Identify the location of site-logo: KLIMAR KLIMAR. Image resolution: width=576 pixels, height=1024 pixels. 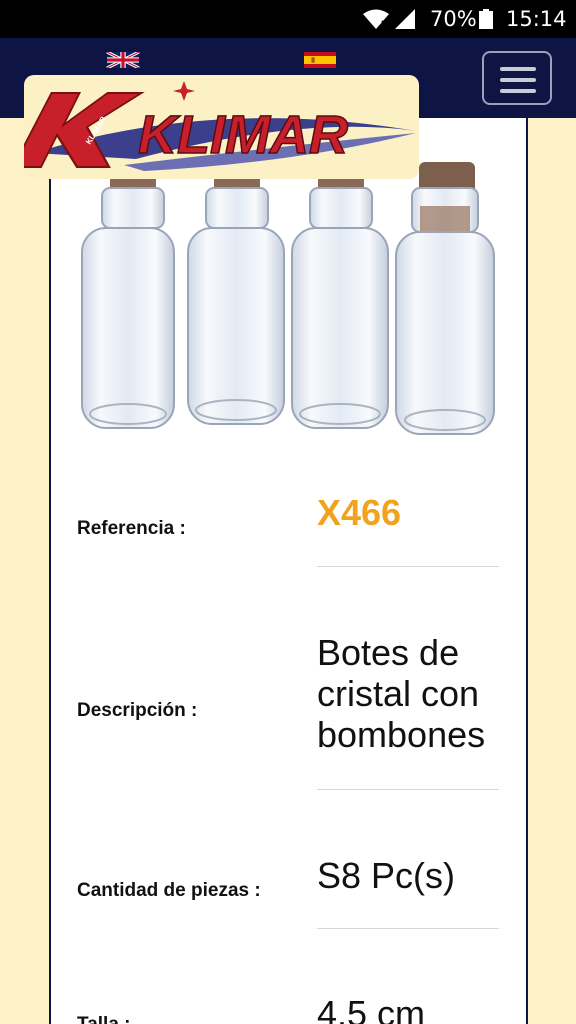
(221, 127).